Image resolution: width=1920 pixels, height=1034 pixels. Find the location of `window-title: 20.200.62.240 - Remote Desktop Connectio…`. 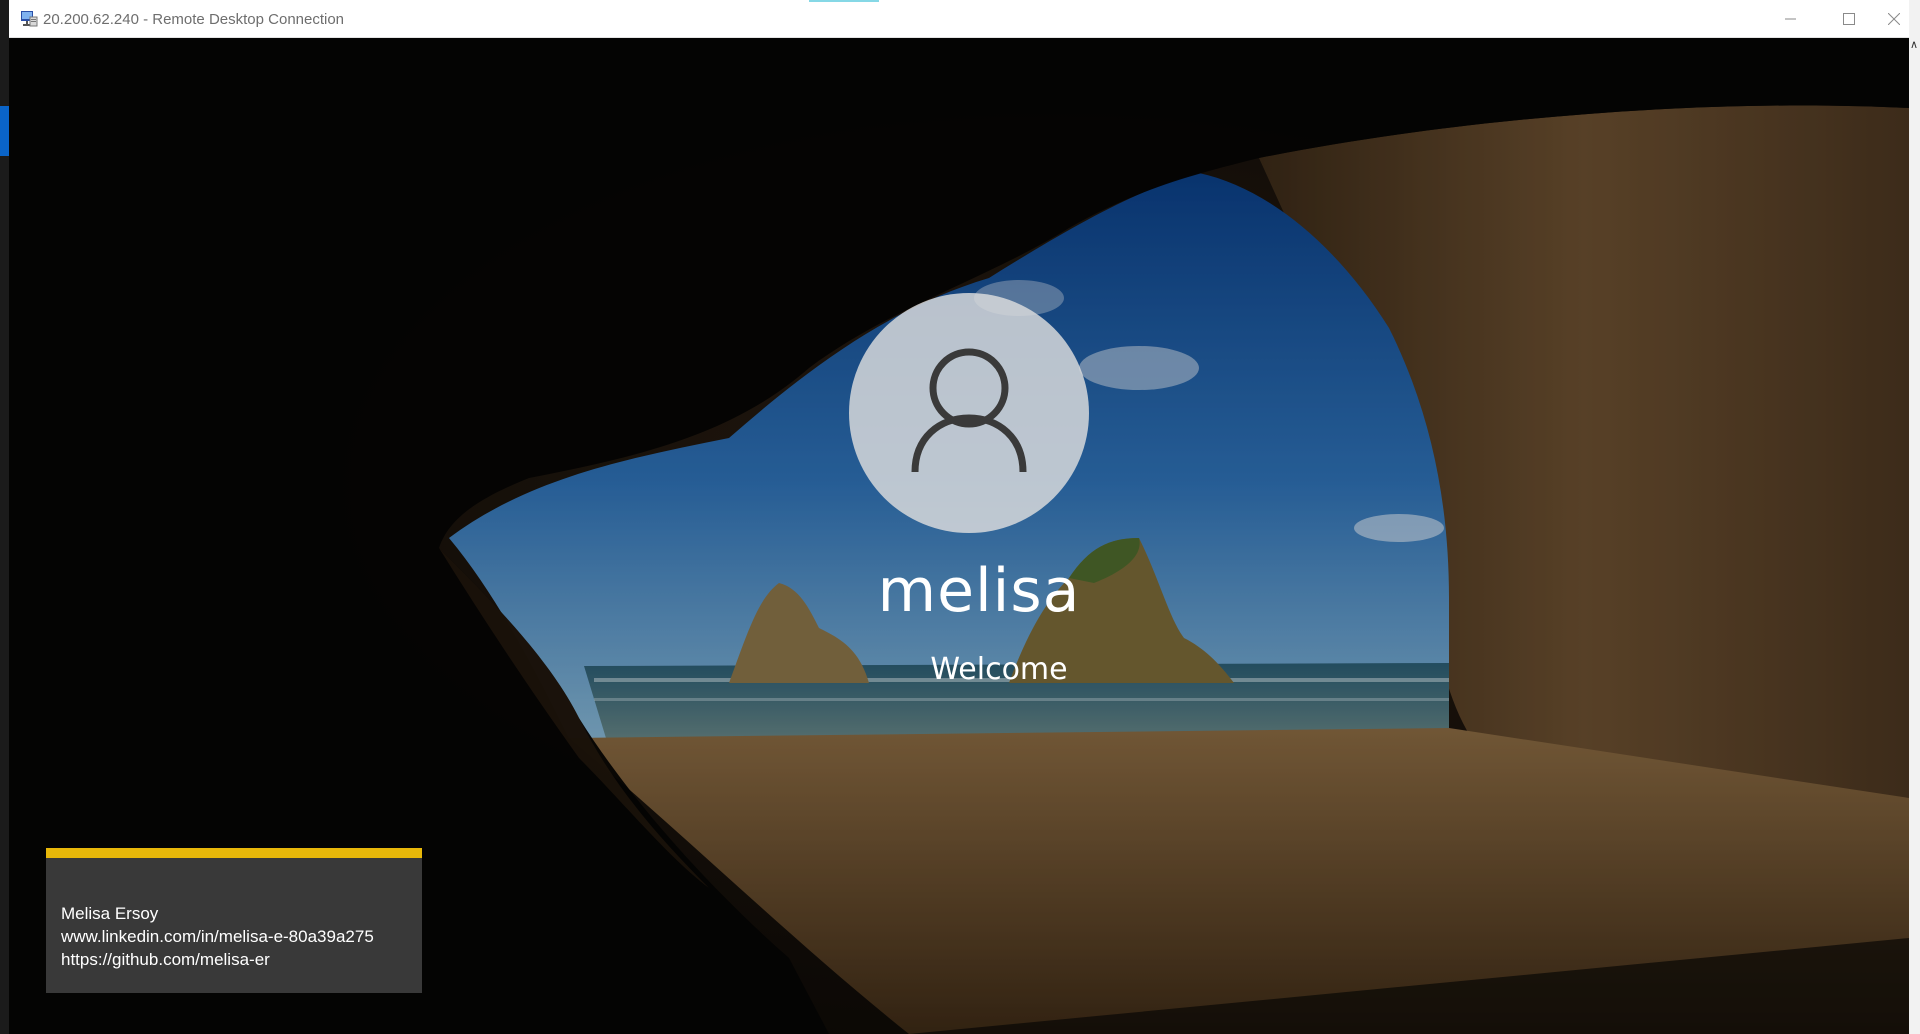

window-title: 20.200.62.240 - Remote Desktop Connectio… is located at coordinates (194, 19).